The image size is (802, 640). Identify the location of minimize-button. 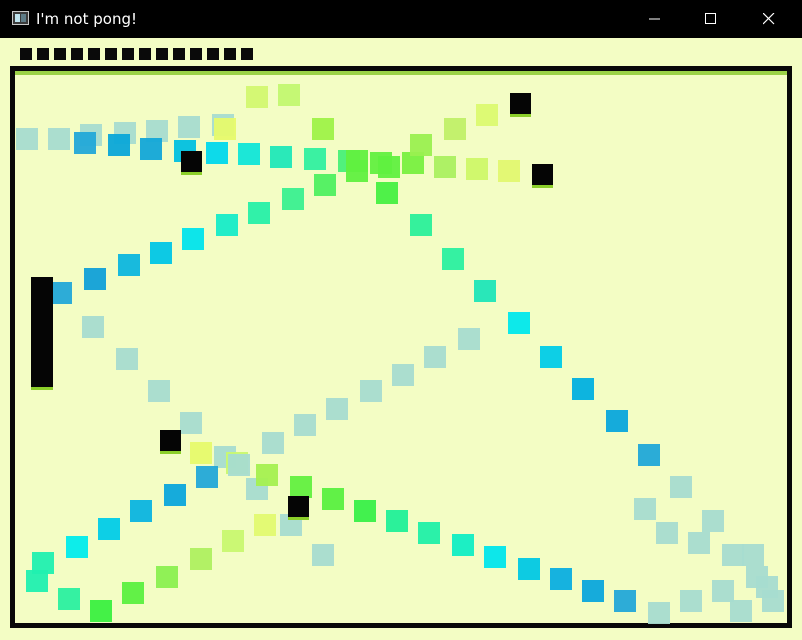
(655, 19).